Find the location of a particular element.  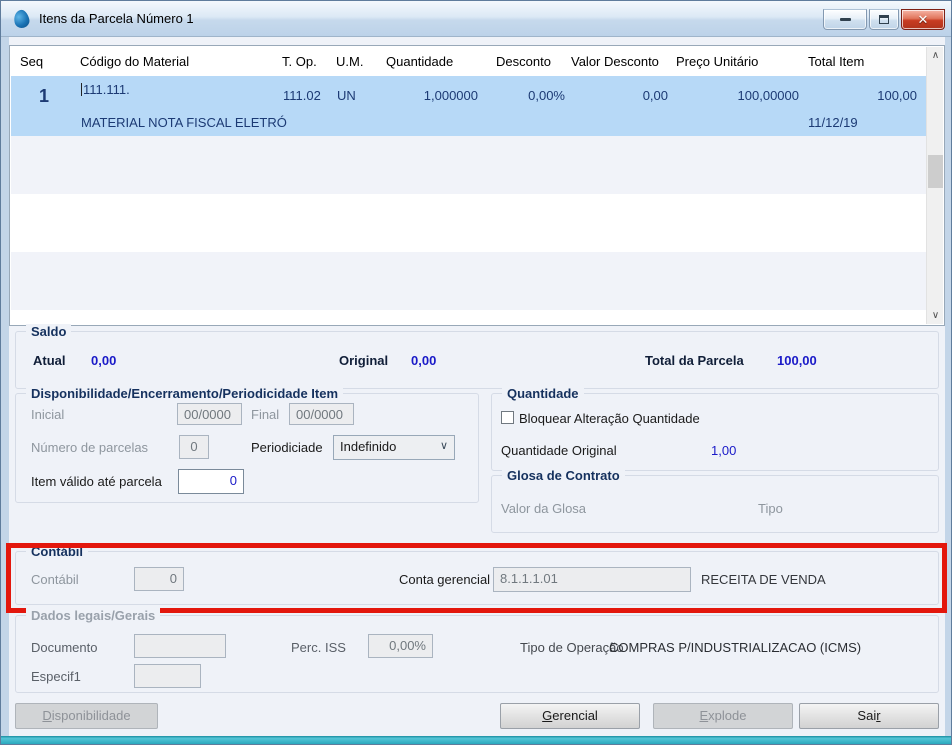

col-header-preco-unitario: Preço Unitário is located at coordinates (717, 61).